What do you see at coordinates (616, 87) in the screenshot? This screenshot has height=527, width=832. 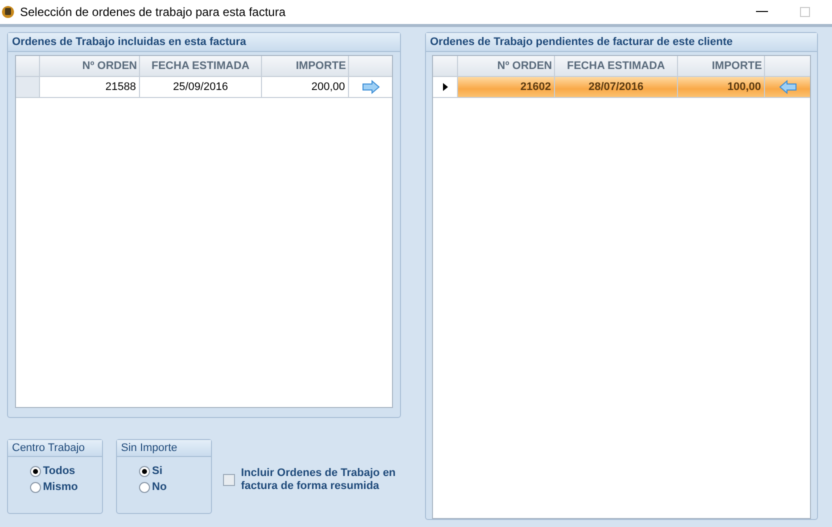 I see `table-cell: 28/07/2016` at bounding box center [616, 87].